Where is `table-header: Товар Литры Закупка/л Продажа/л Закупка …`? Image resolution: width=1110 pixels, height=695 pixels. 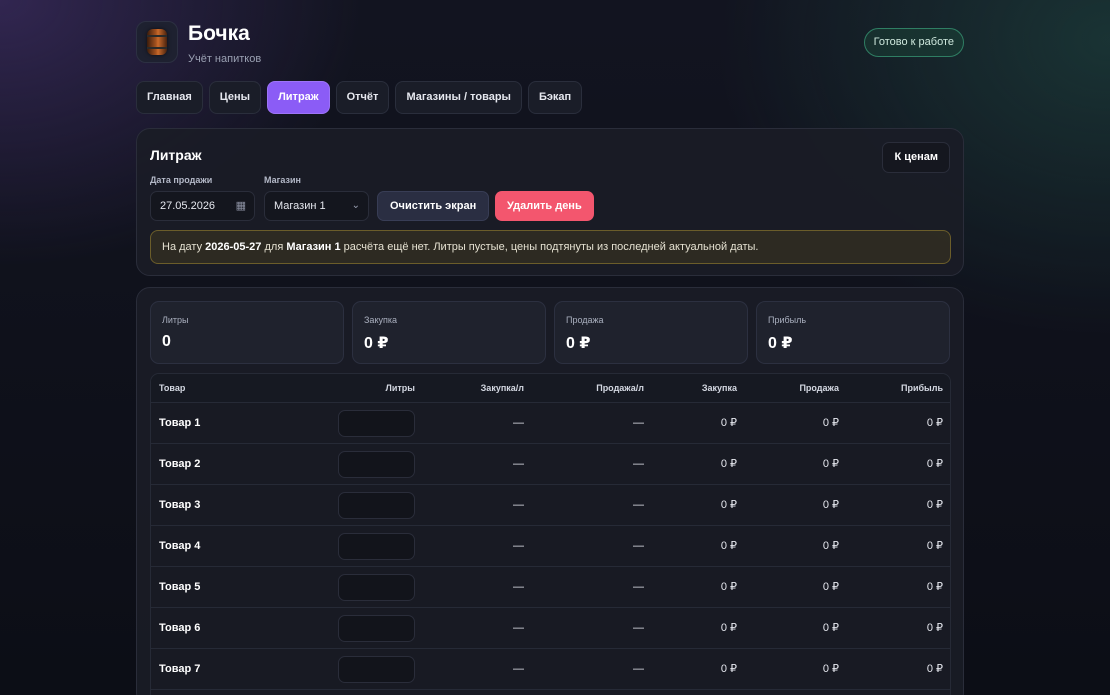
table-header: Товар Литры Закупка/л Продажа/л Закупка … is located at coordinates (550, 388).